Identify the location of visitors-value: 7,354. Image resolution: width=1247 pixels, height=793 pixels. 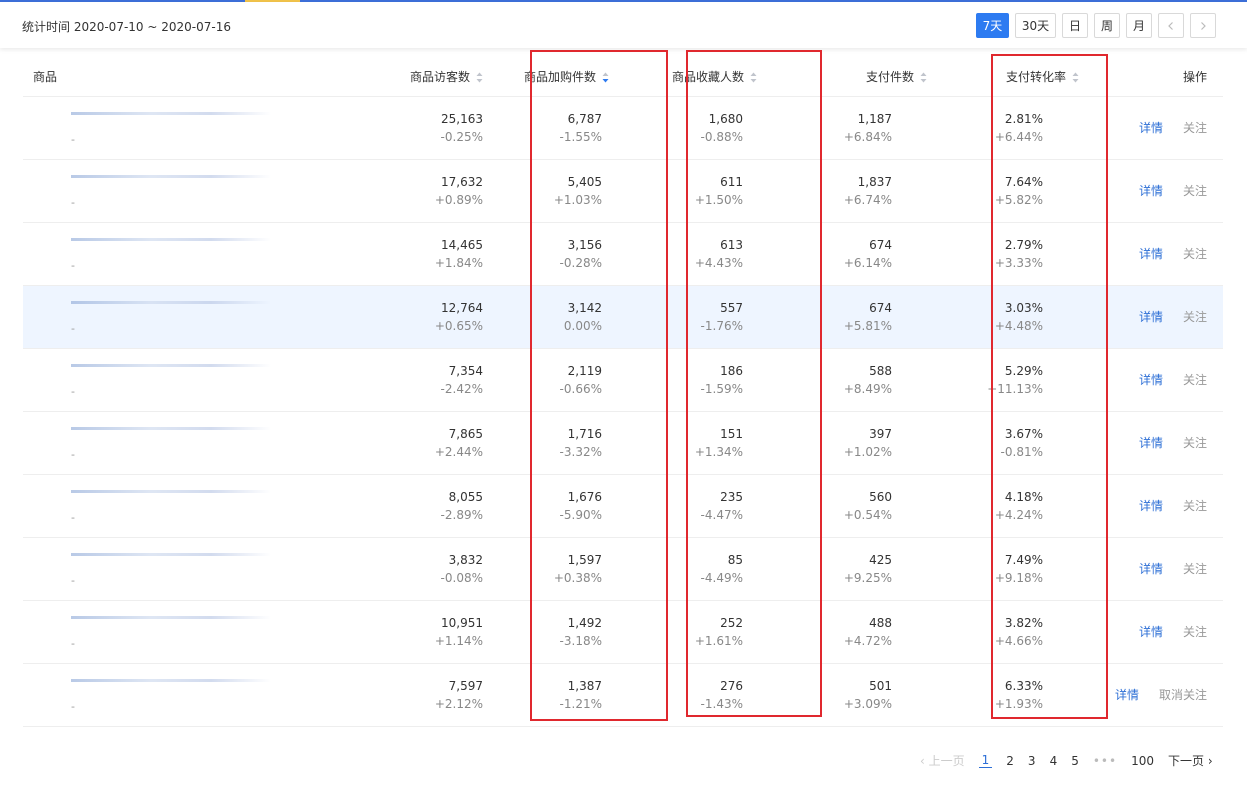
(465, 370).